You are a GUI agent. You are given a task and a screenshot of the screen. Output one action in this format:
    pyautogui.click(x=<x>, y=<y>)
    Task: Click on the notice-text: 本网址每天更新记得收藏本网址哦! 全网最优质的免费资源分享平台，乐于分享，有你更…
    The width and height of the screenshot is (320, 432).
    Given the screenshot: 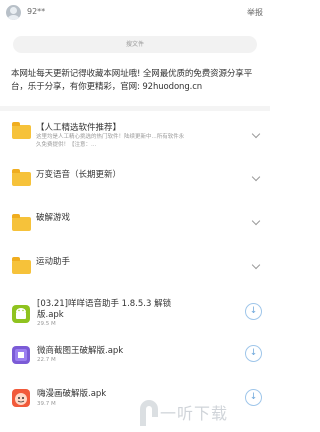 What is the action you would take?
    pyautogui.click(x=132, y=80)
    